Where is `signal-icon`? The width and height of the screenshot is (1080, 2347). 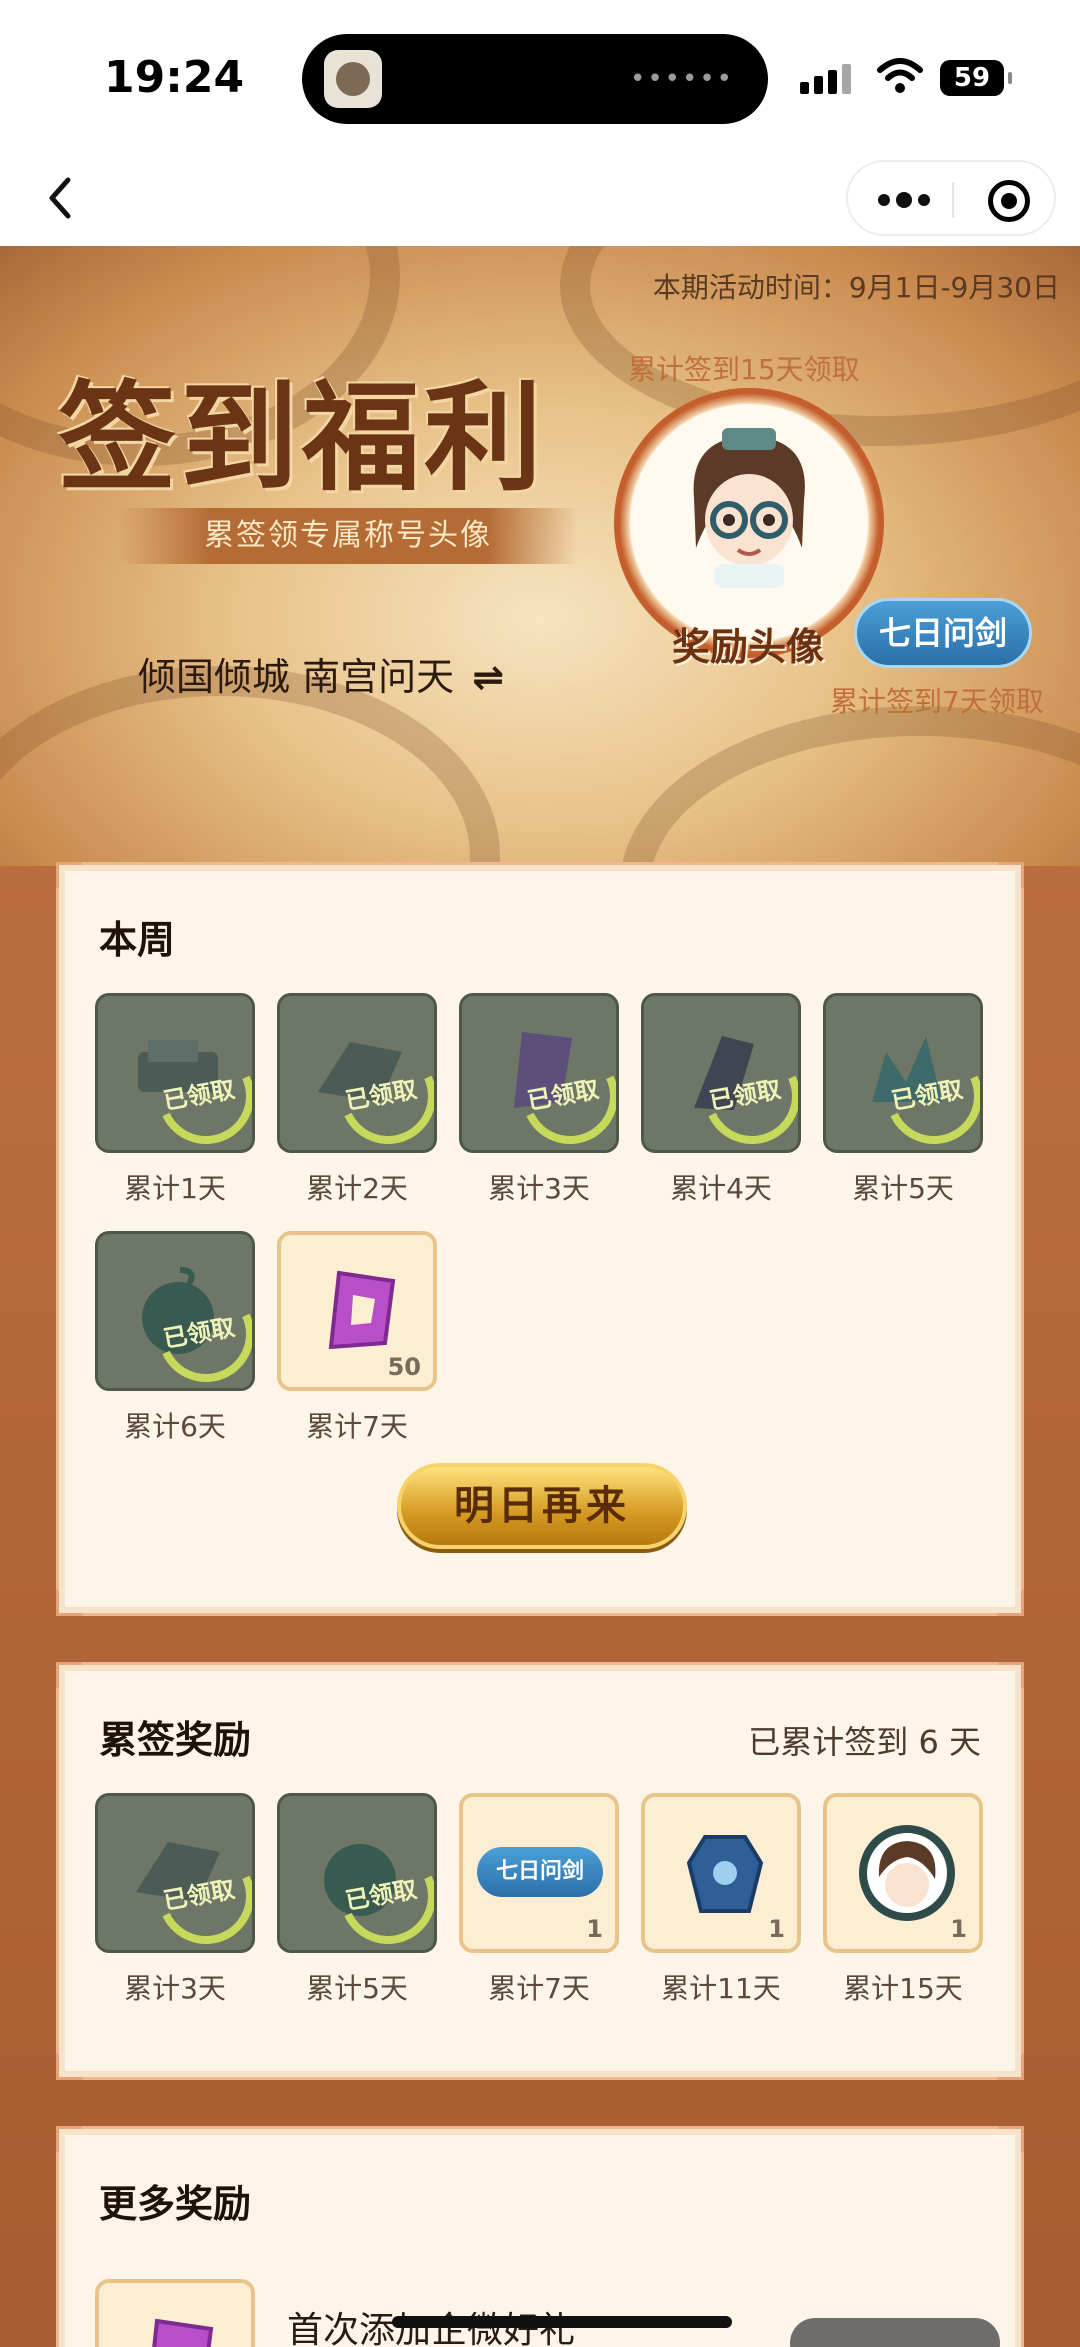 signal-icon is located at coordinates (825, 79).